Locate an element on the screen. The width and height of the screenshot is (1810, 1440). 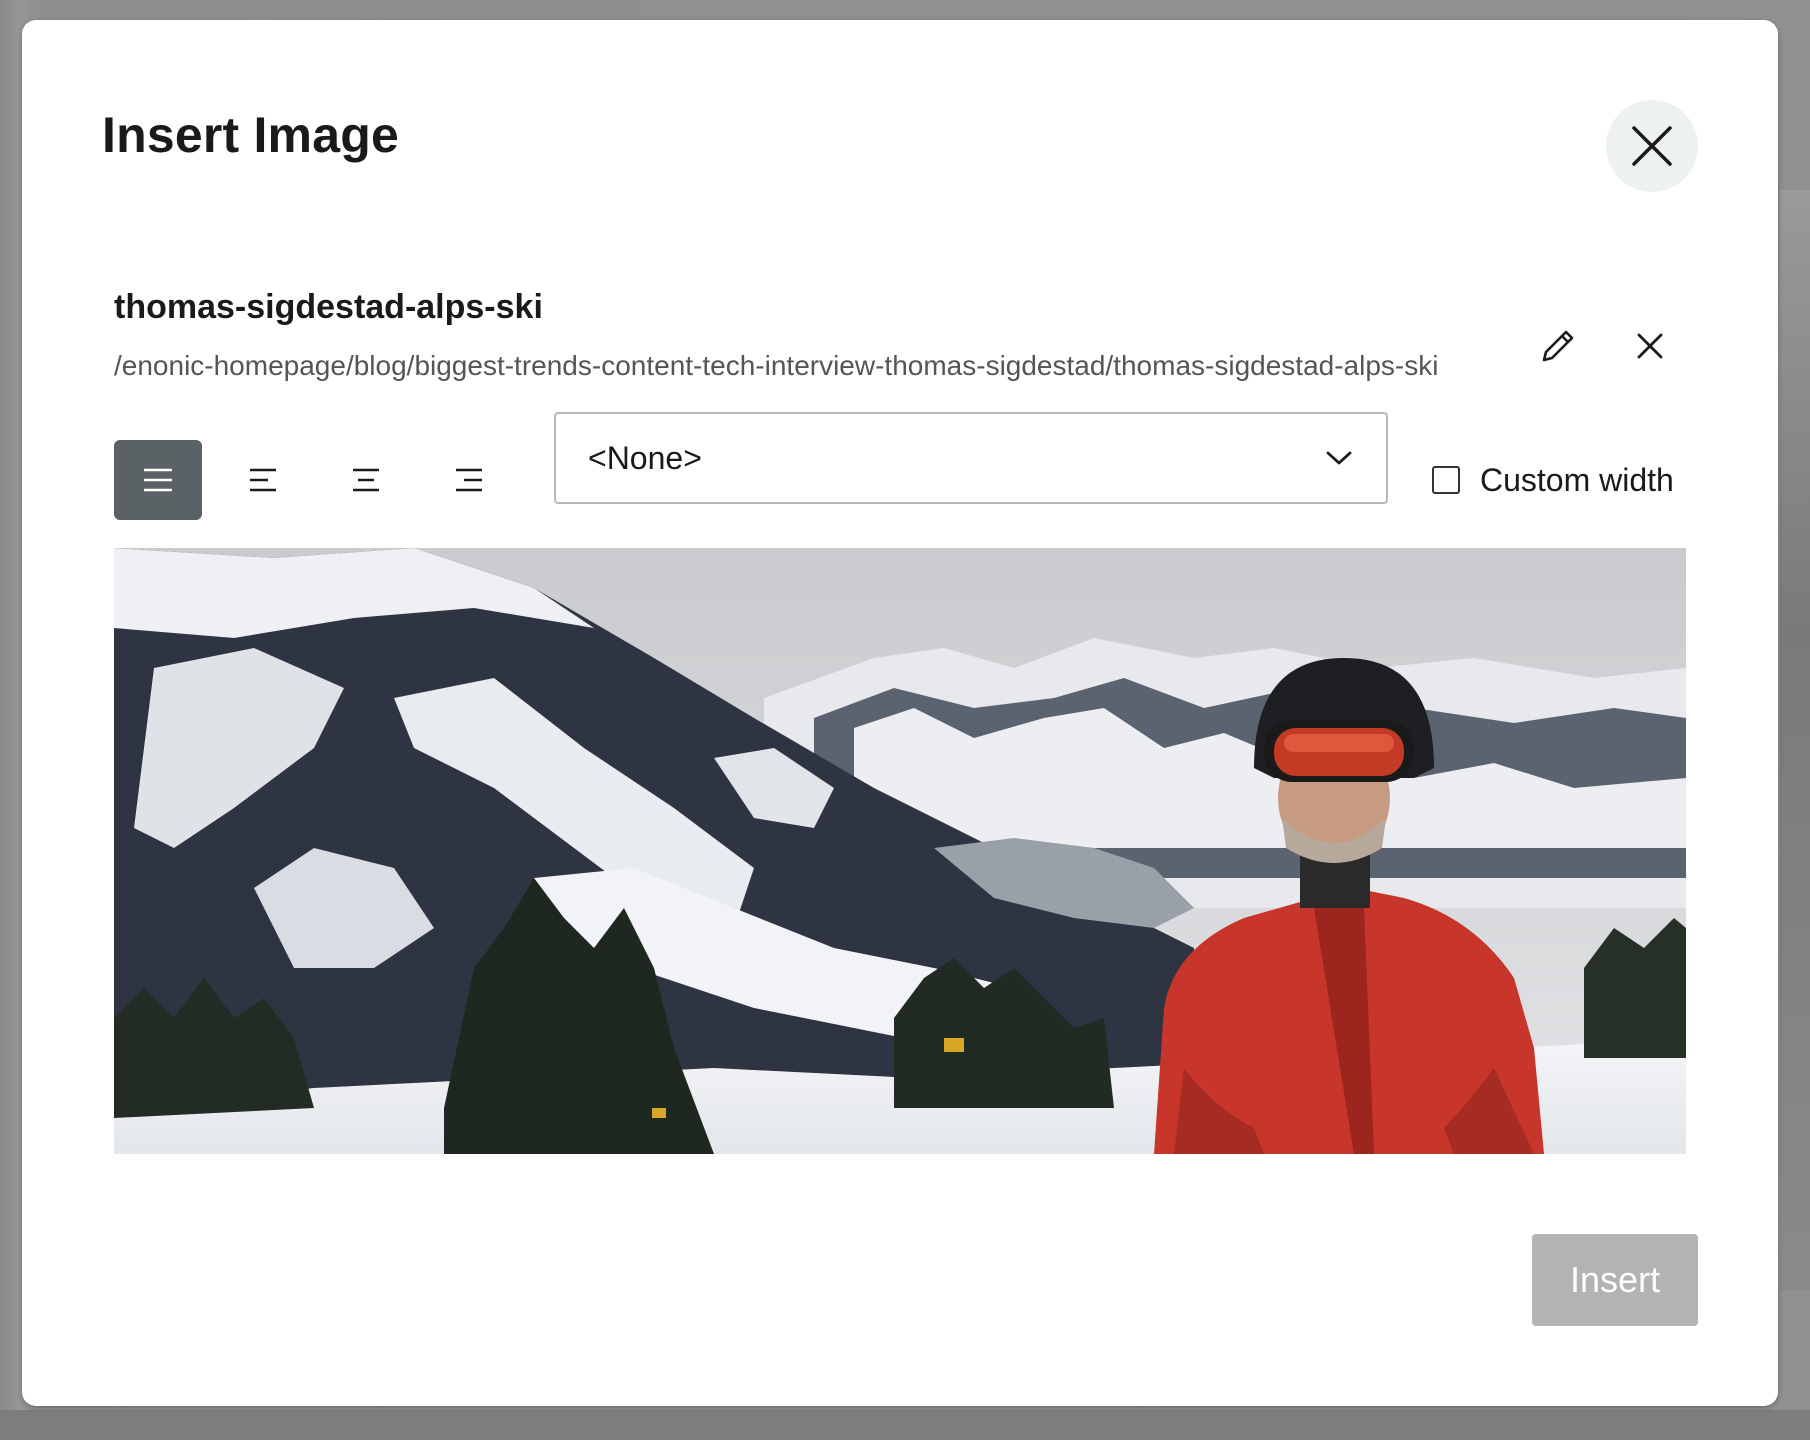
align-center-icon is located at coordinates (366, 480).